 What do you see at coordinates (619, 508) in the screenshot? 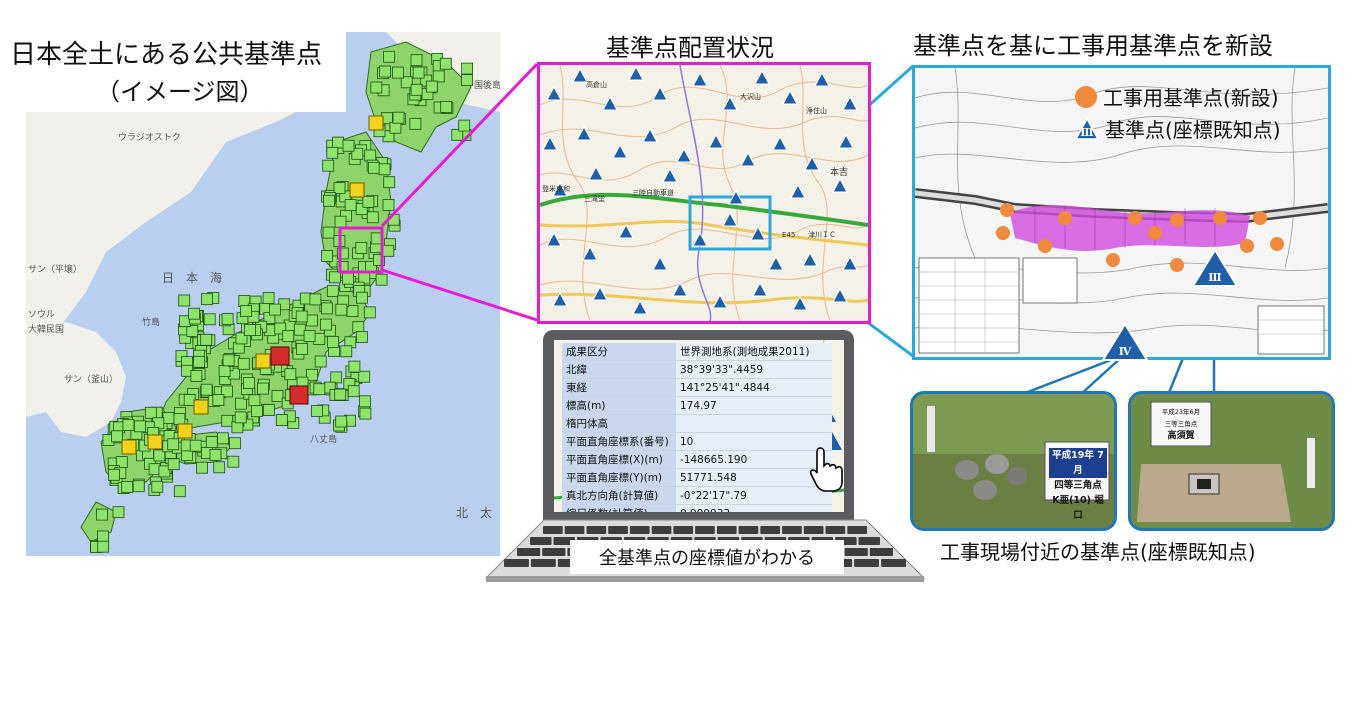
I see `info-key: 縮尺係数(計算値)` at bounding box center [619, 508].